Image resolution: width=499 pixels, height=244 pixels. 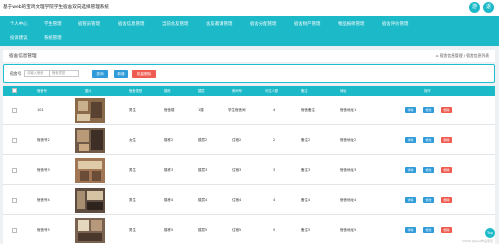 What do you see at coordinates (464, 55) in the screenshot?
I see `breadcrumb-text: 宿舍信息管理 / 宿舍信息列表` at bounding box center [464, 55].